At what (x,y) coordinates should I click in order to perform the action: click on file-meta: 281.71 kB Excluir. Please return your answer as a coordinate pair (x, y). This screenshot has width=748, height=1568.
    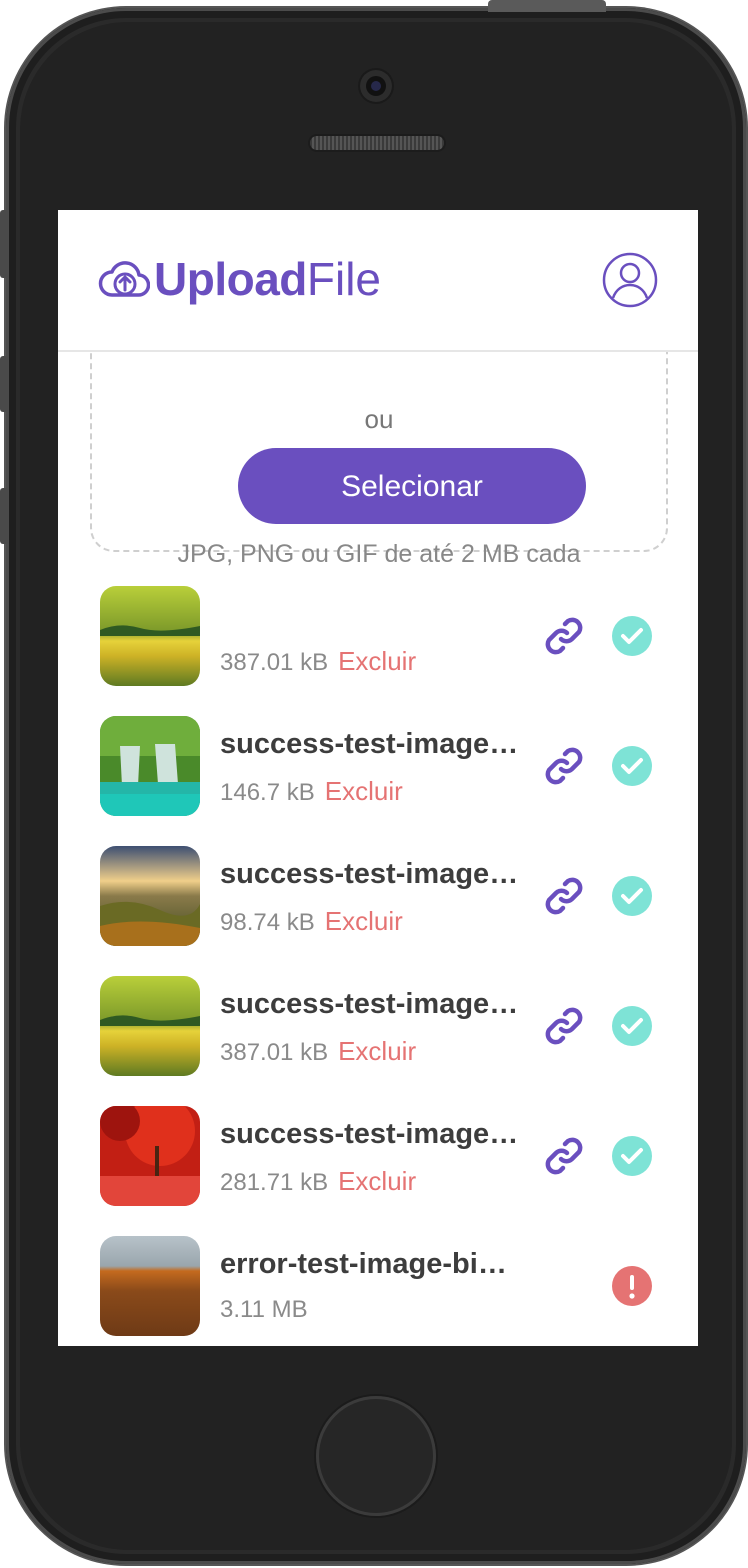
    Looking at the image, I should click on (318, 1181).